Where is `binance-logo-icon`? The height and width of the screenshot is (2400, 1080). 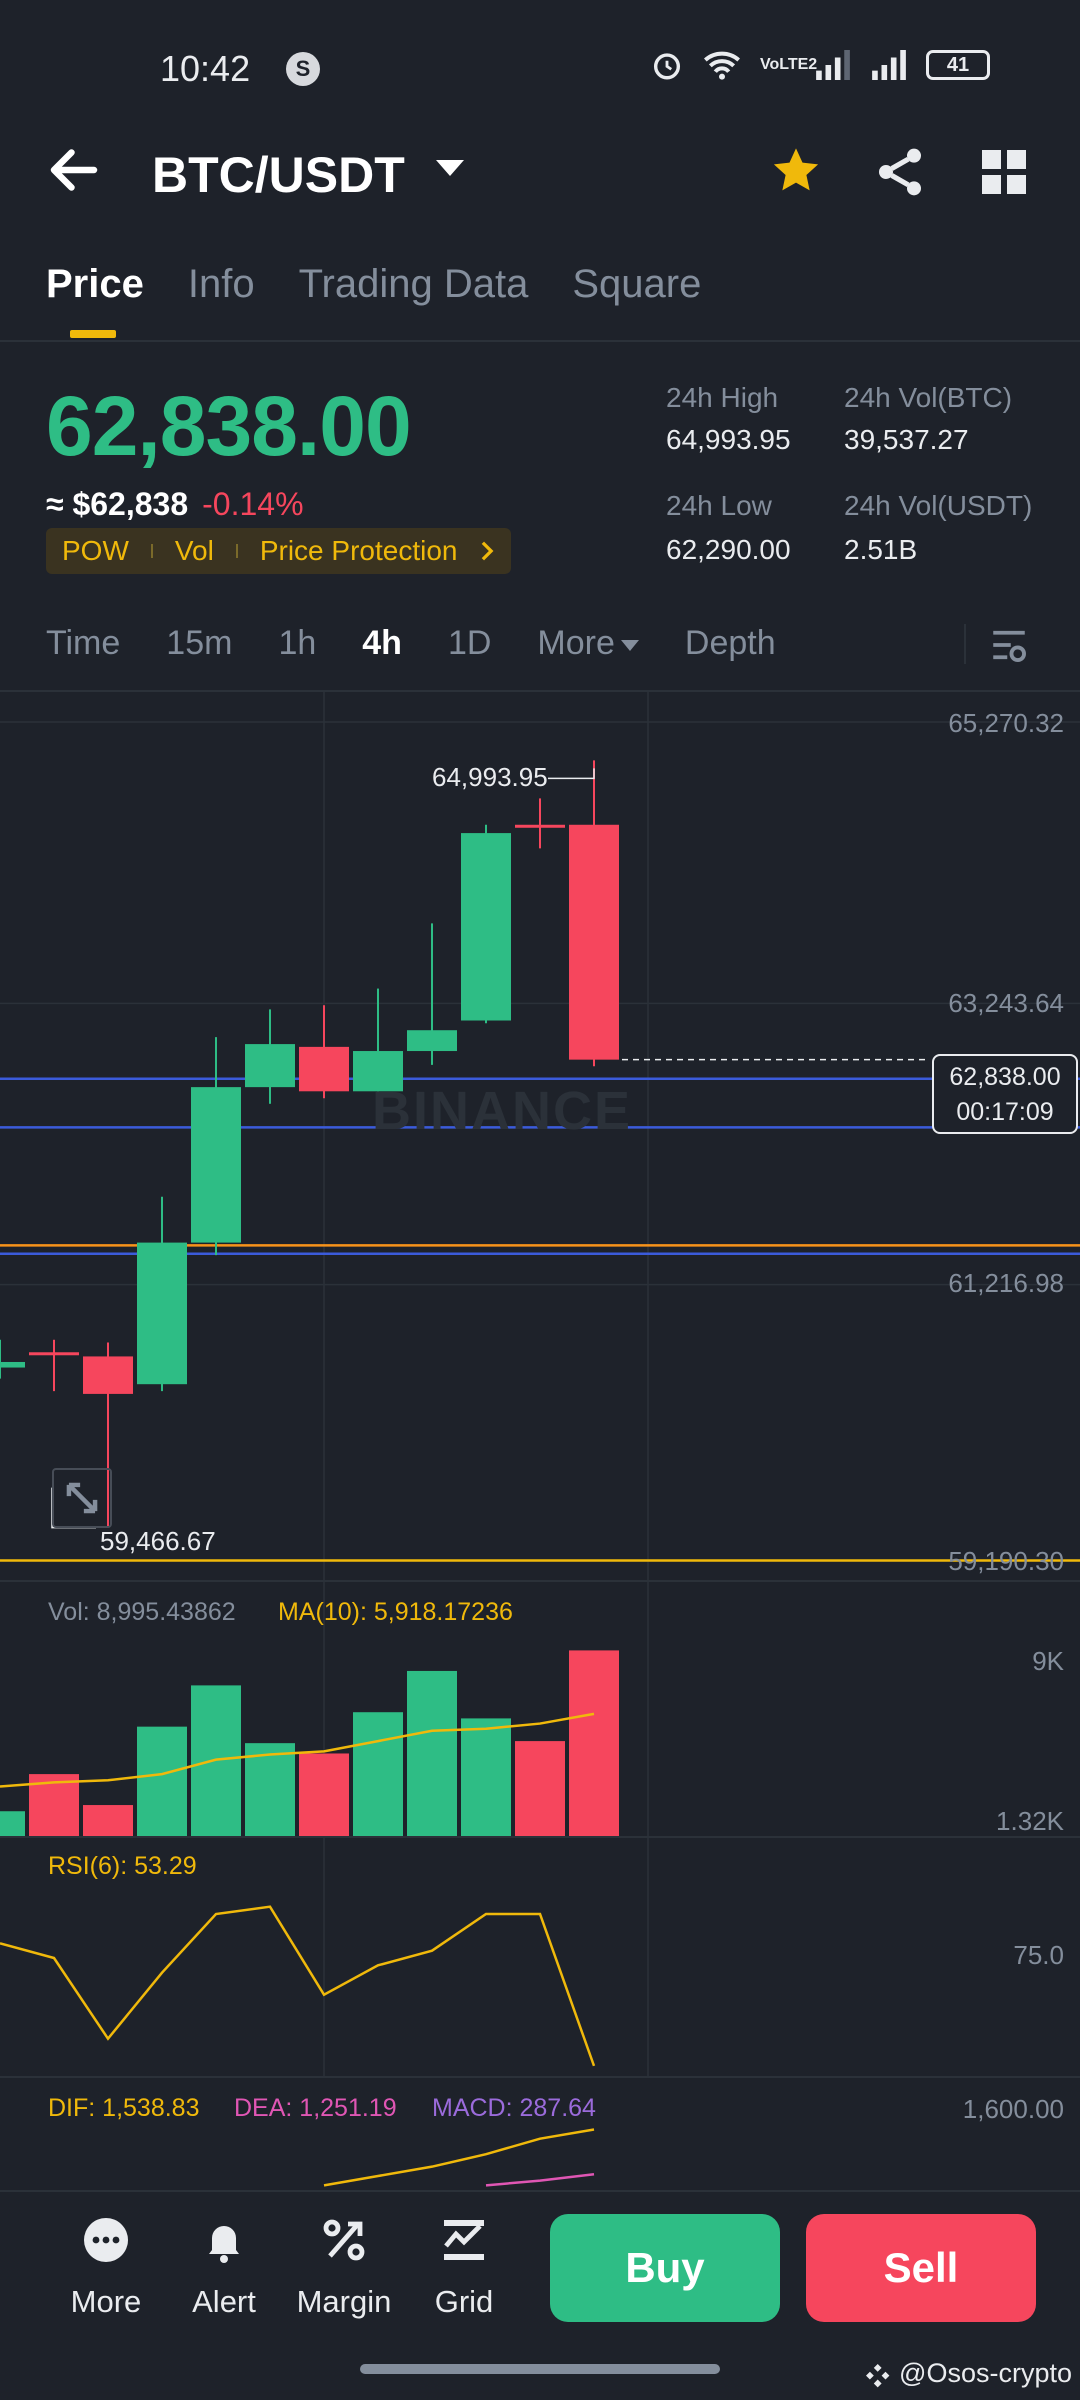 binance-logo-icon is located at coordinates (877, 2375).